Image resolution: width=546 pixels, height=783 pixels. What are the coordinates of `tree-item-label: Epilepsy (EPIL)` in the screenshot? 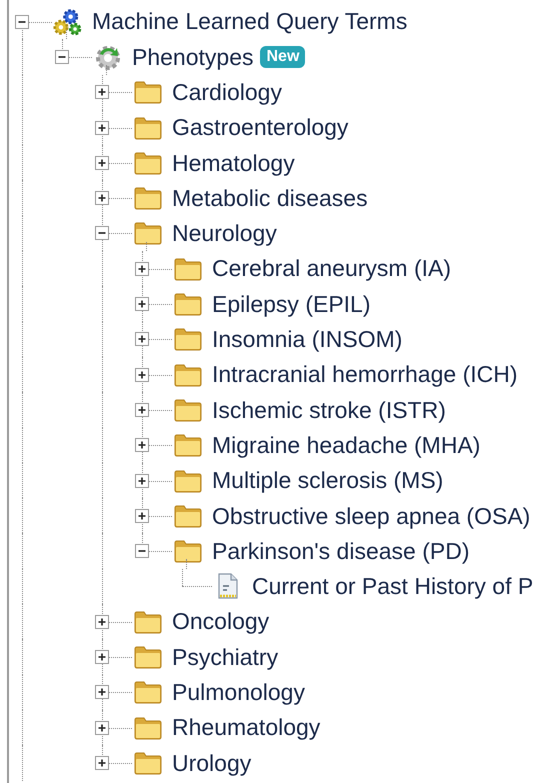 It's located at (291, 304).